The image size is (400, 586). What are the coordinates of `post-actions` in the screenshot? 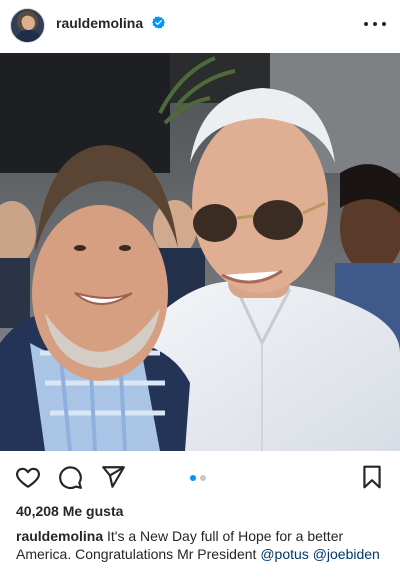 It's located at (200, 478).